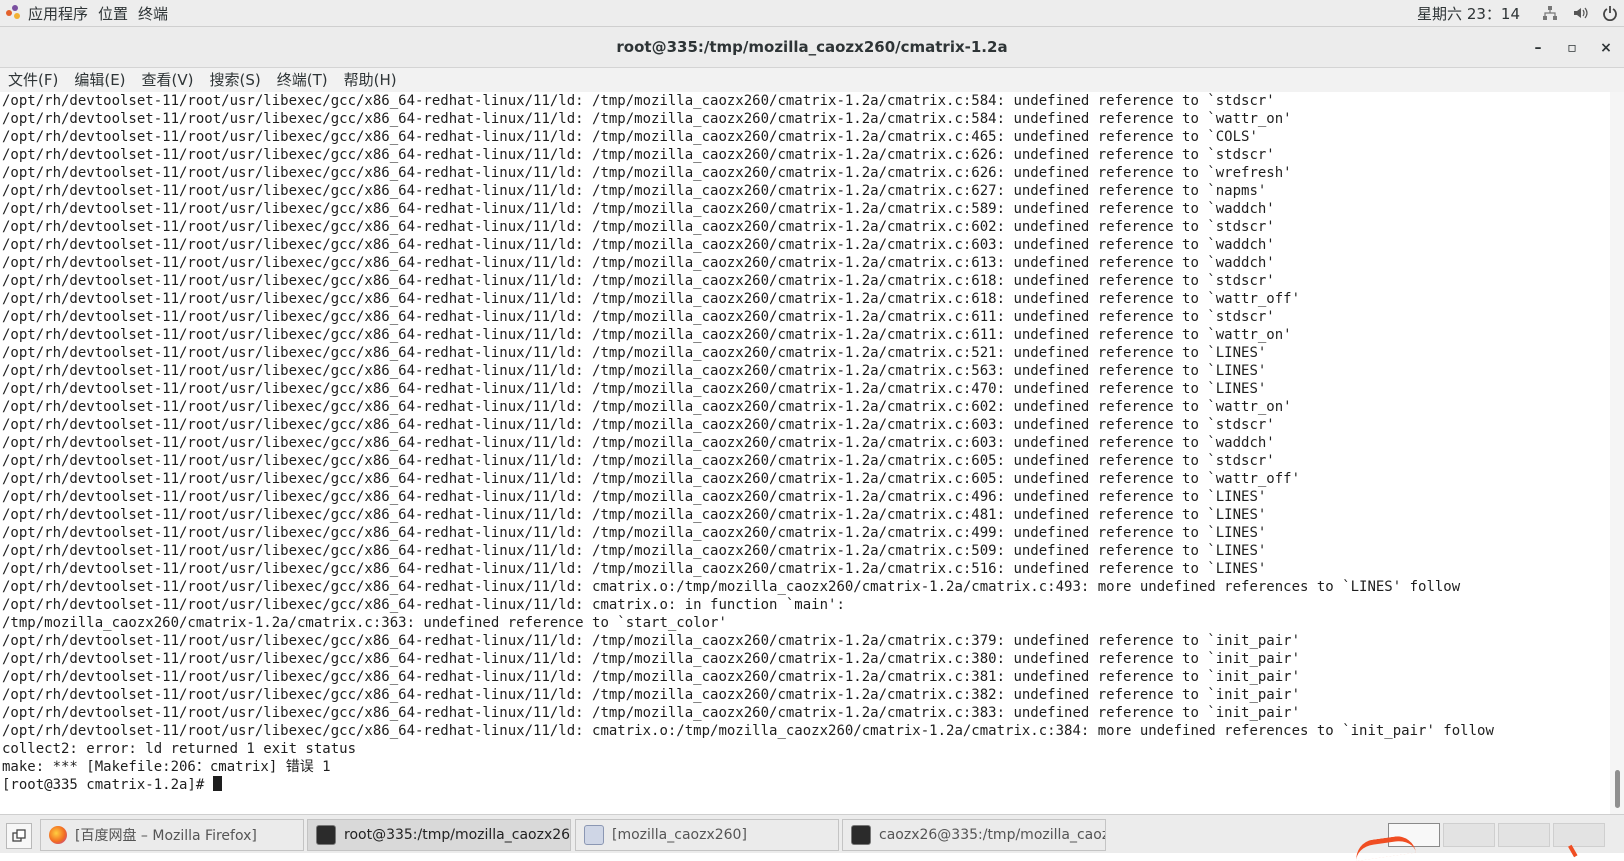 This screenshot has width=1624, height=861. I want to click on task-label: root@335:/tmp/mozilla_caozx260/···, so click(457, 835).